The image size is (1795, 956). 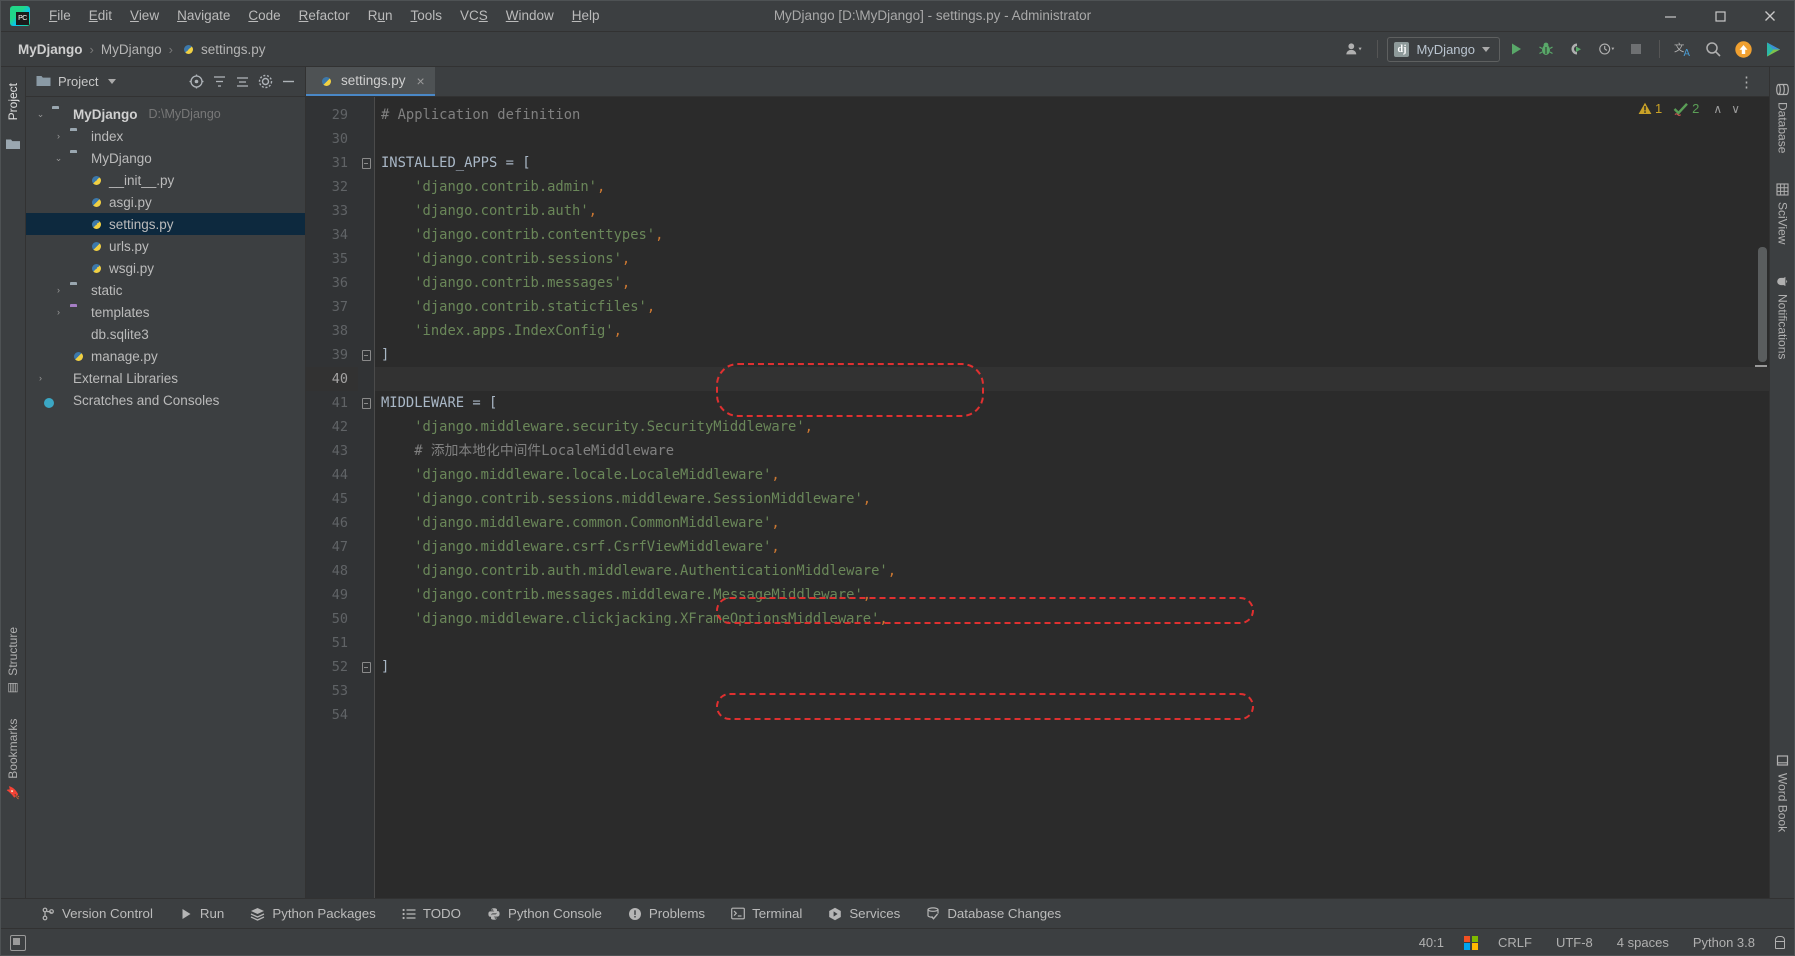 I want to click on code-line: 'django.contrib.sessions',, so click(x=1072, y=259).